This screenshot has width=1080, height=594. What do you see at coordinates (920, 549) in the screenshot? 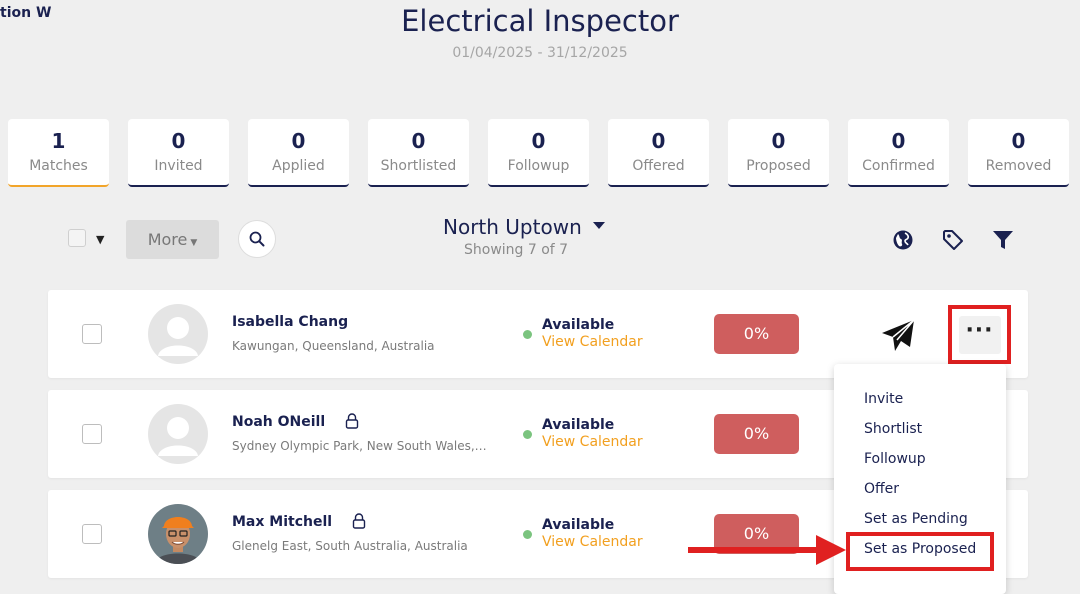
I see `menu-item-set-proposed: Set as Proposed` at bounding box center [920, 549].